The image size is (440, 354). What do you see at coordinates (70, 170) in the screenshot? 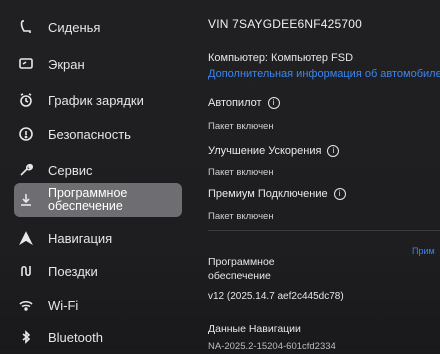
I see `sidebar-item-label: Сервис` at bounding box center [70, 170].